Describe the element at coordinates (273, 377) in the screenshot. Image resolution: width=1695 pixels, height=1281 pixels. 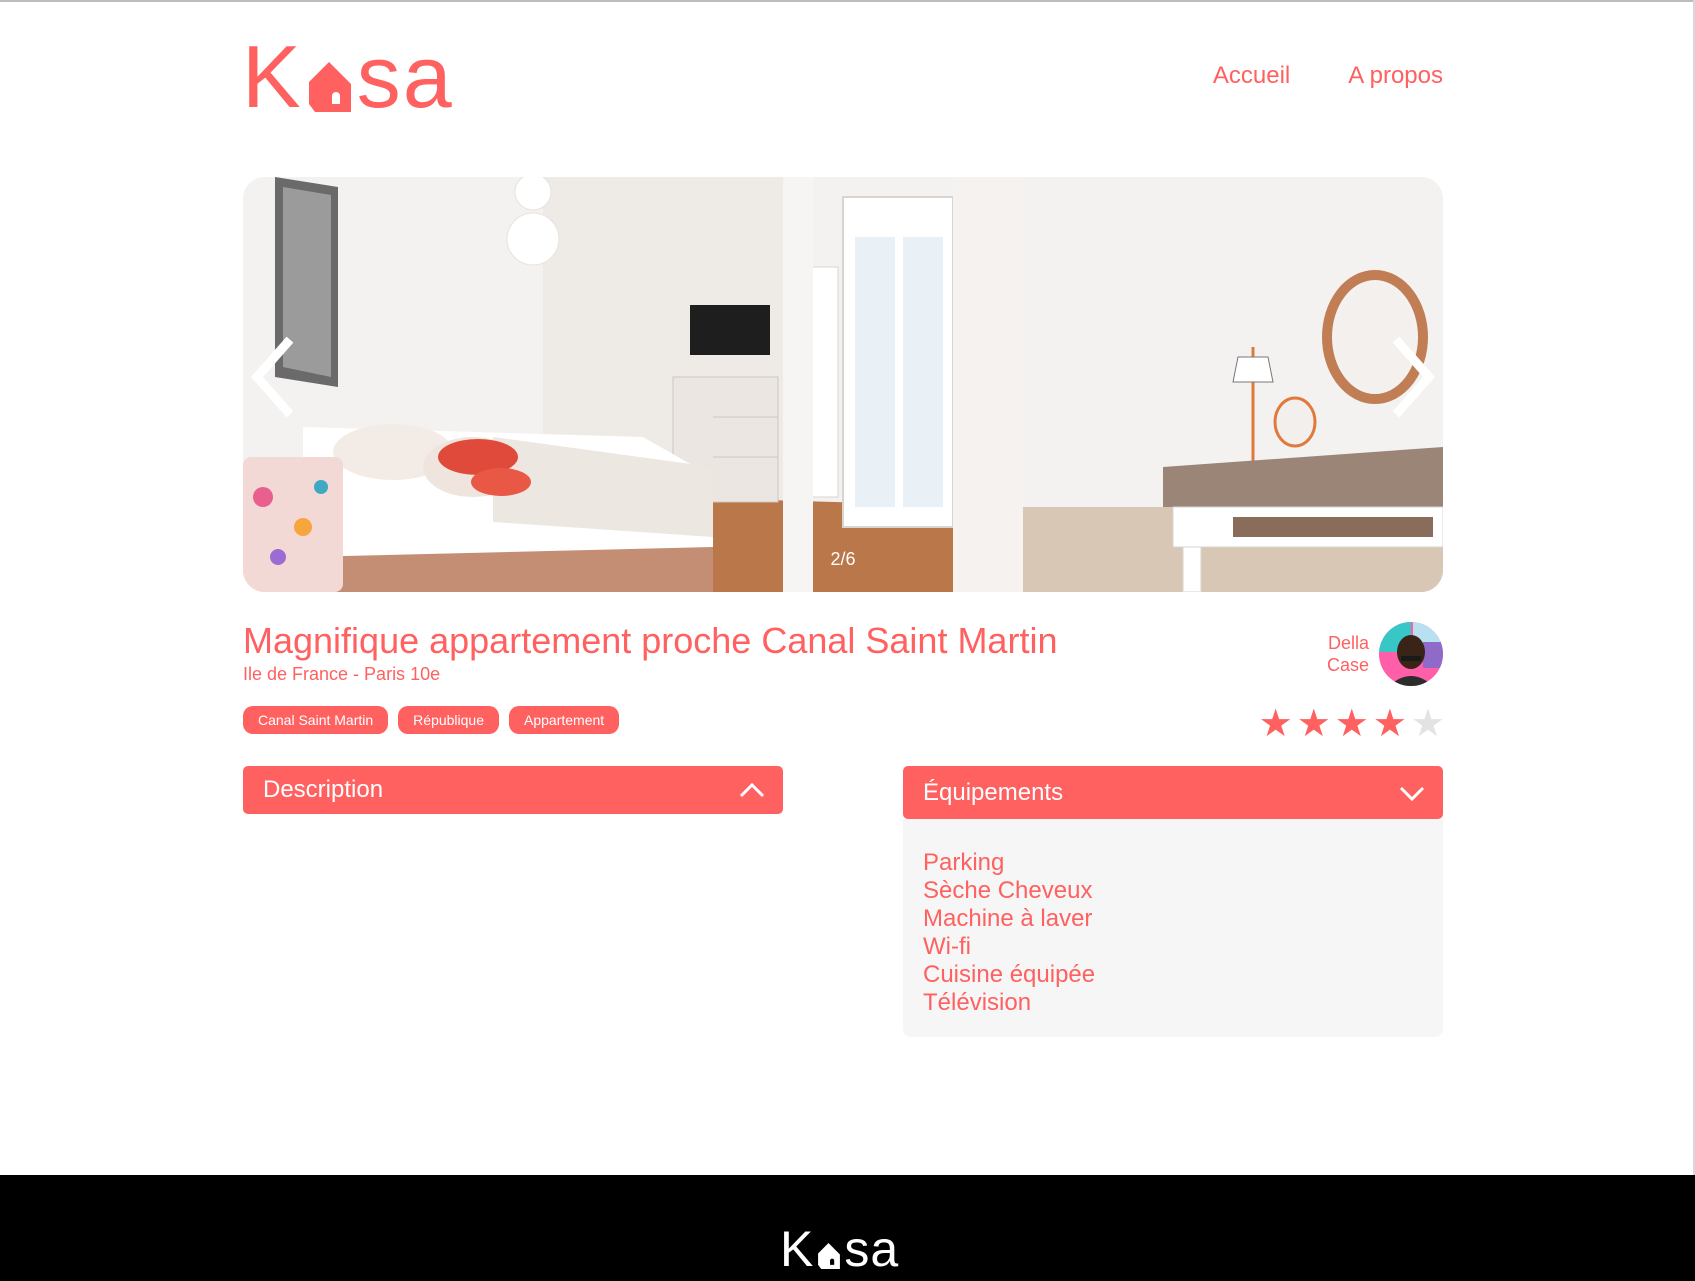
I see `chevron-left-icon` at that location.